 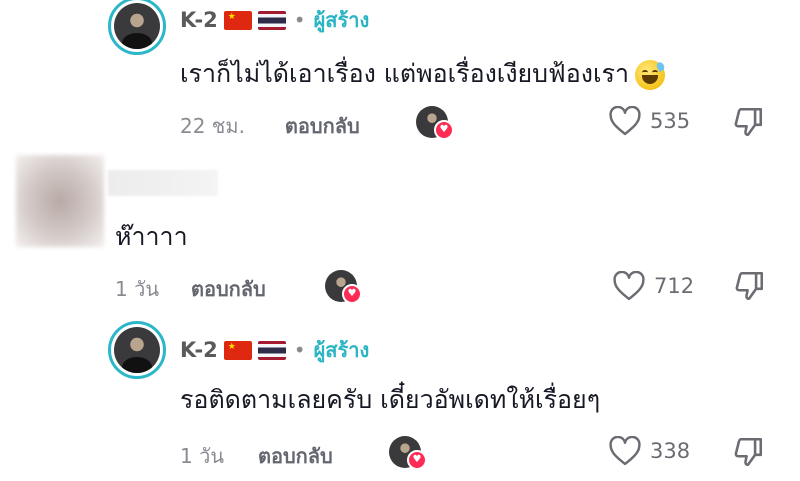 What do you see at coordinates (212, 126) in the screenshot?
I see `comment-time: 22 ชม.` at bounding box center [212, 126].